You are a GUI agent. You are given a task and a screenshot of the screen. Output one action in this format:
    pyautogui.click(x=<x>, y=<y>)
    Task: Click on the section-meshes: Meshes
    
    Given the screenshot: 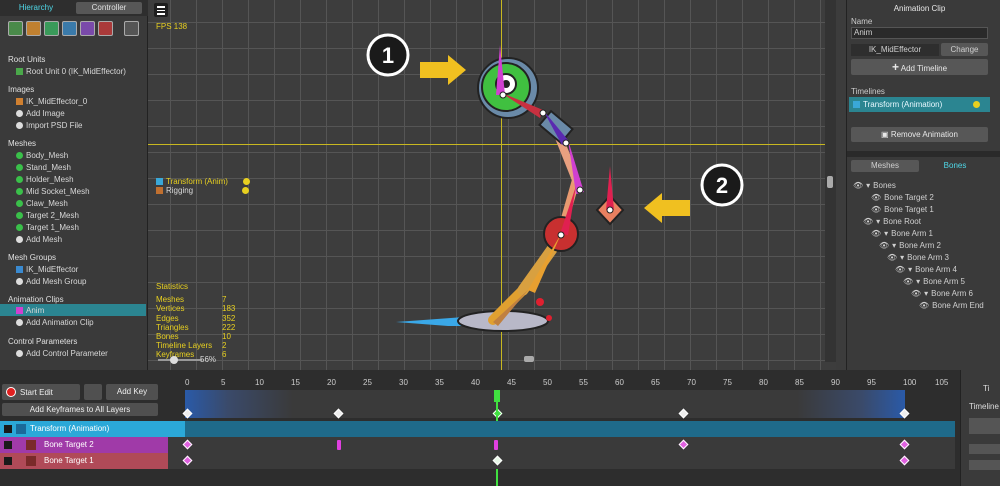 What is the action you would take?
    pyautogui.click(x=22, y=143)
    